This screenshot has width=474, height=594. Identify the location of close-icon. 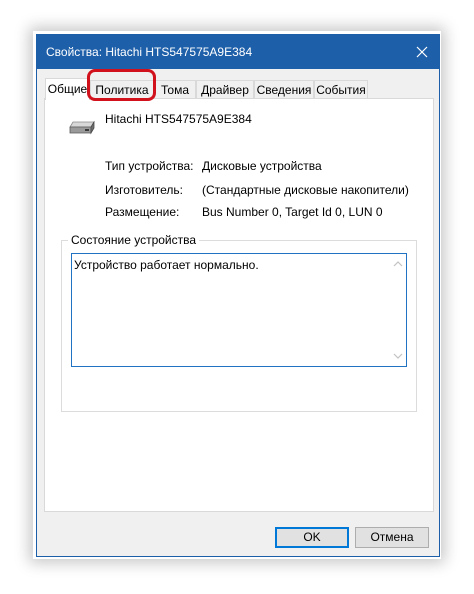
(422, 52).